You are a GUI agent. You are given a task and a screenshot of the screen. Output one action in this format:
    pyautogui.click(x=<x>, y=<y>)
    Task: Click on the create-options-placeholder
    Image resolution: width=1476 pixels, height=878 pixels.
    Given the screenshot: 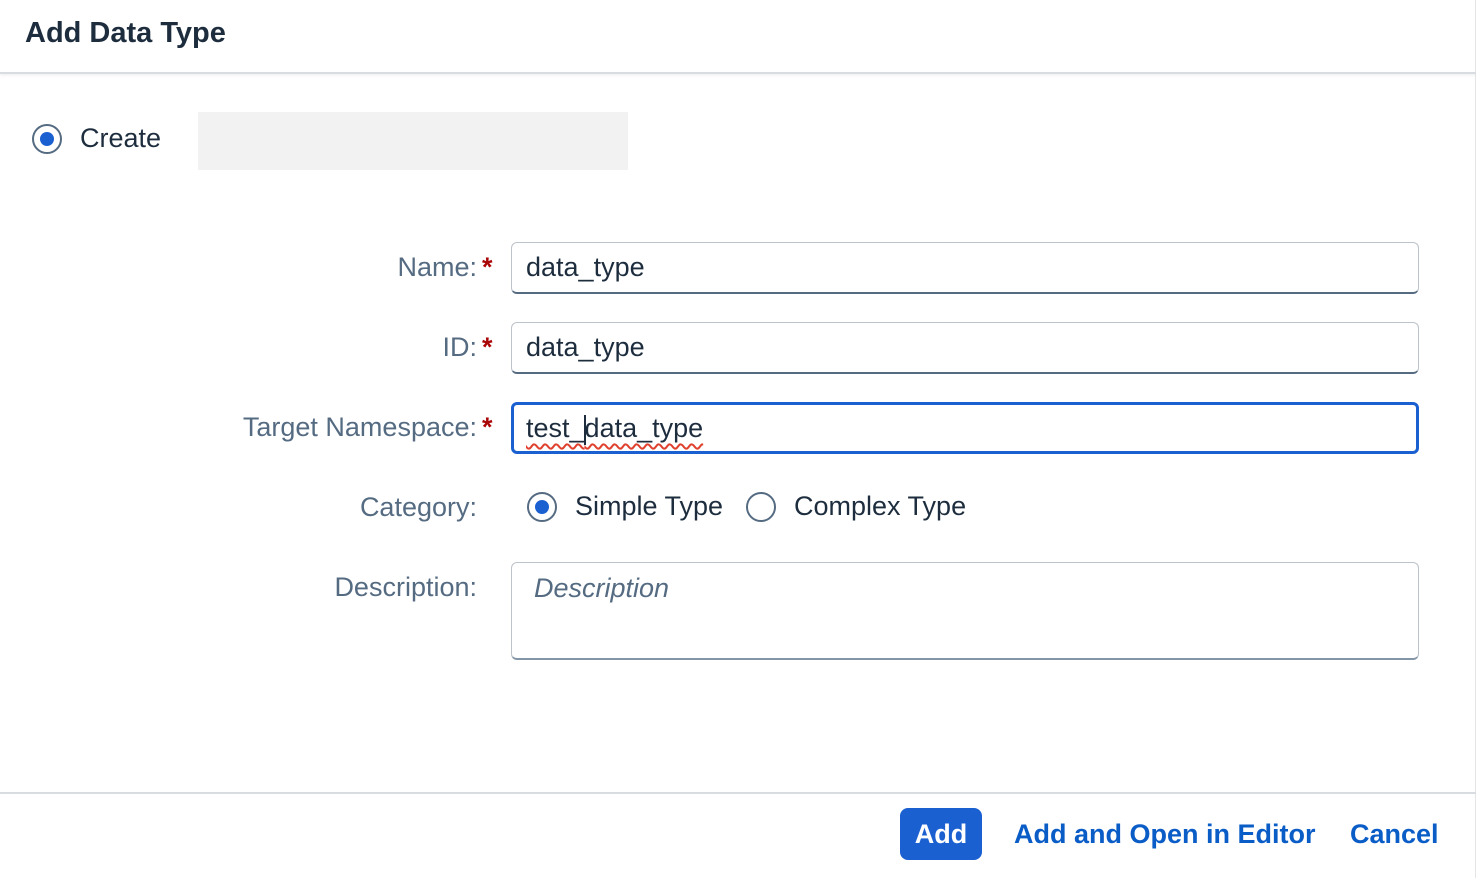 What is the action you would take?
    pyautogui.click(x=413, y=141)
    